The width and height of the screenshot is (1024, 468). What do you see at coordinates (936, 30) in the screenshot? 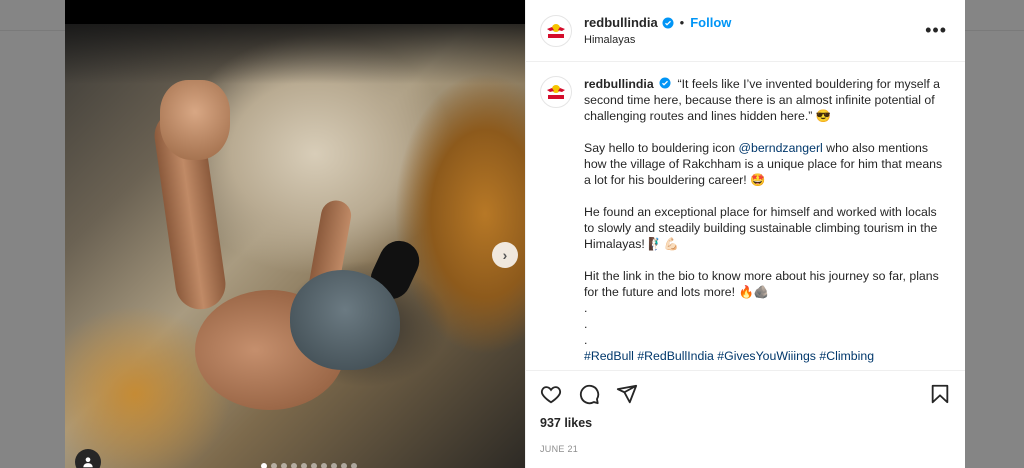
I see `more-options-button: •••` at bounding box center [936, 30].